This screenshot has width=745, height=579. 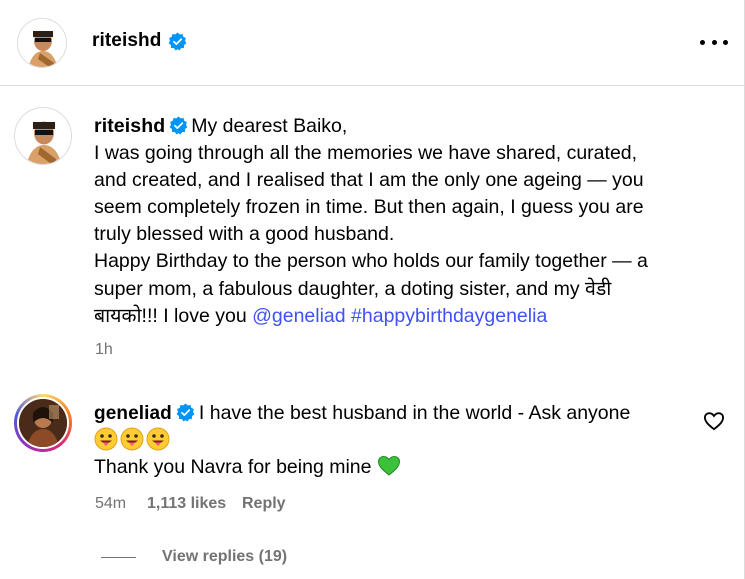 What do you see at coordinates (133, 413) in the screenshot?
I see `comment-username: geneliad` at bounding box center [133, 413].